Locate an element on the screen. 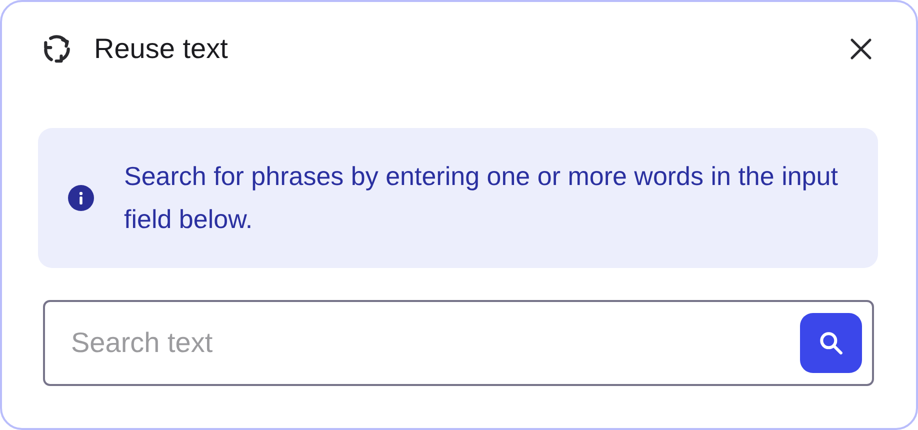  dialog-title: Reuse text is located at coordinates (161, 49).